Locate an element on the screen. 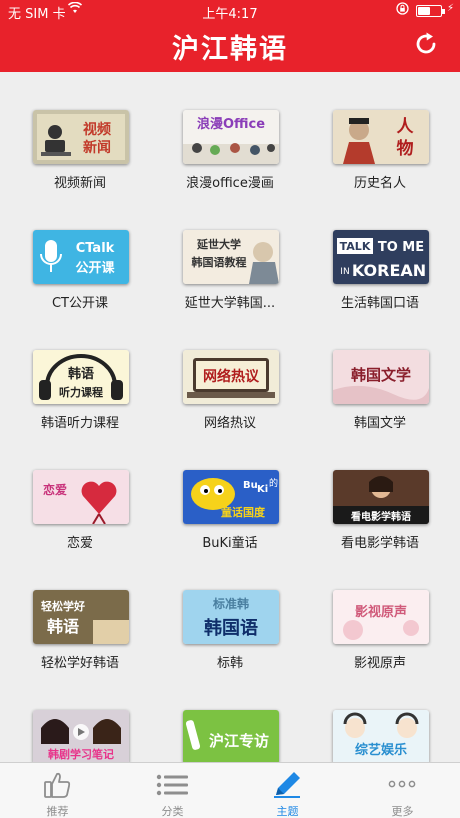 The height and width of the screenshot is (818, 460). topic-tile-easy-korean: 轻松学好 韩语 轻松学好韩语 is located at coordinates (80, 612).